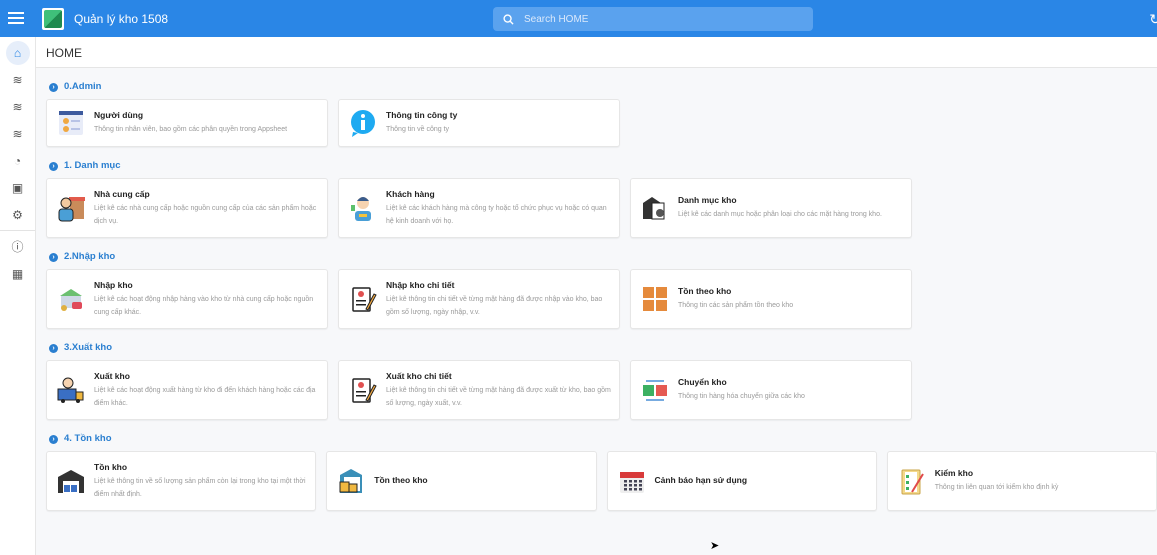 The width and height of the screenshot is (1157, 555). I want to click on card-title: Chuyển kho, so click(702, 382).